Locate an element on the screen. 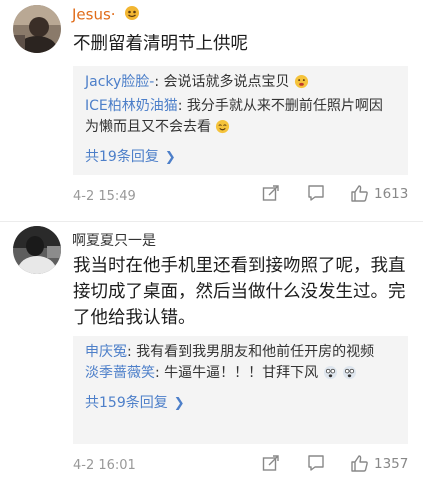 The width and height of the screenshot is (423, 480). reply-item: ICE柏林奶油猫: 我分手就从来不删前任照片啊因为懒而且又不会去看 is located at coordinates (240, 118).